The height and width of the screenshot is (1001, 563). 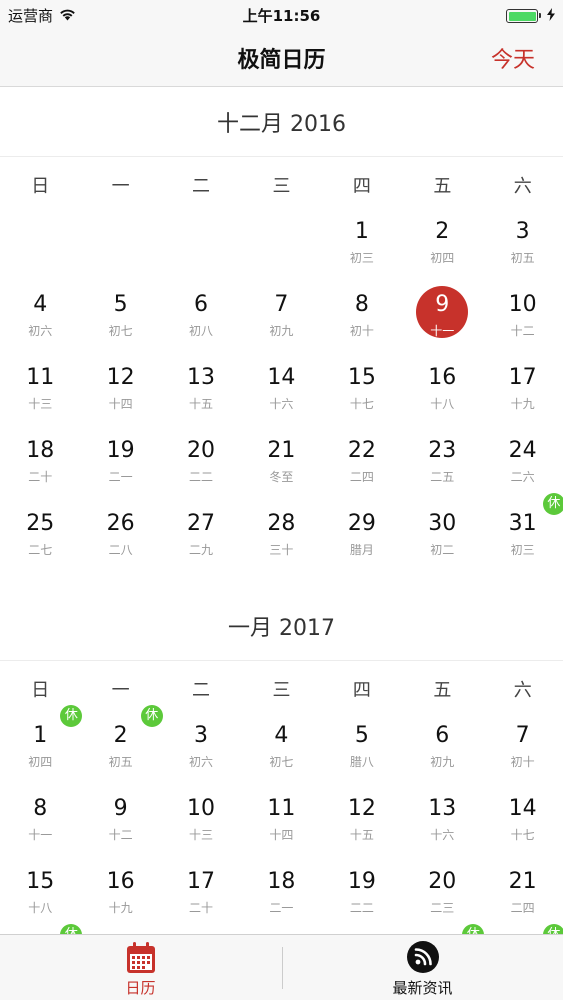 What do you see at coordinates (362, 753) in the screenshot?
I see `day-cell: 5 腊八` at bounding box center [362, 753].